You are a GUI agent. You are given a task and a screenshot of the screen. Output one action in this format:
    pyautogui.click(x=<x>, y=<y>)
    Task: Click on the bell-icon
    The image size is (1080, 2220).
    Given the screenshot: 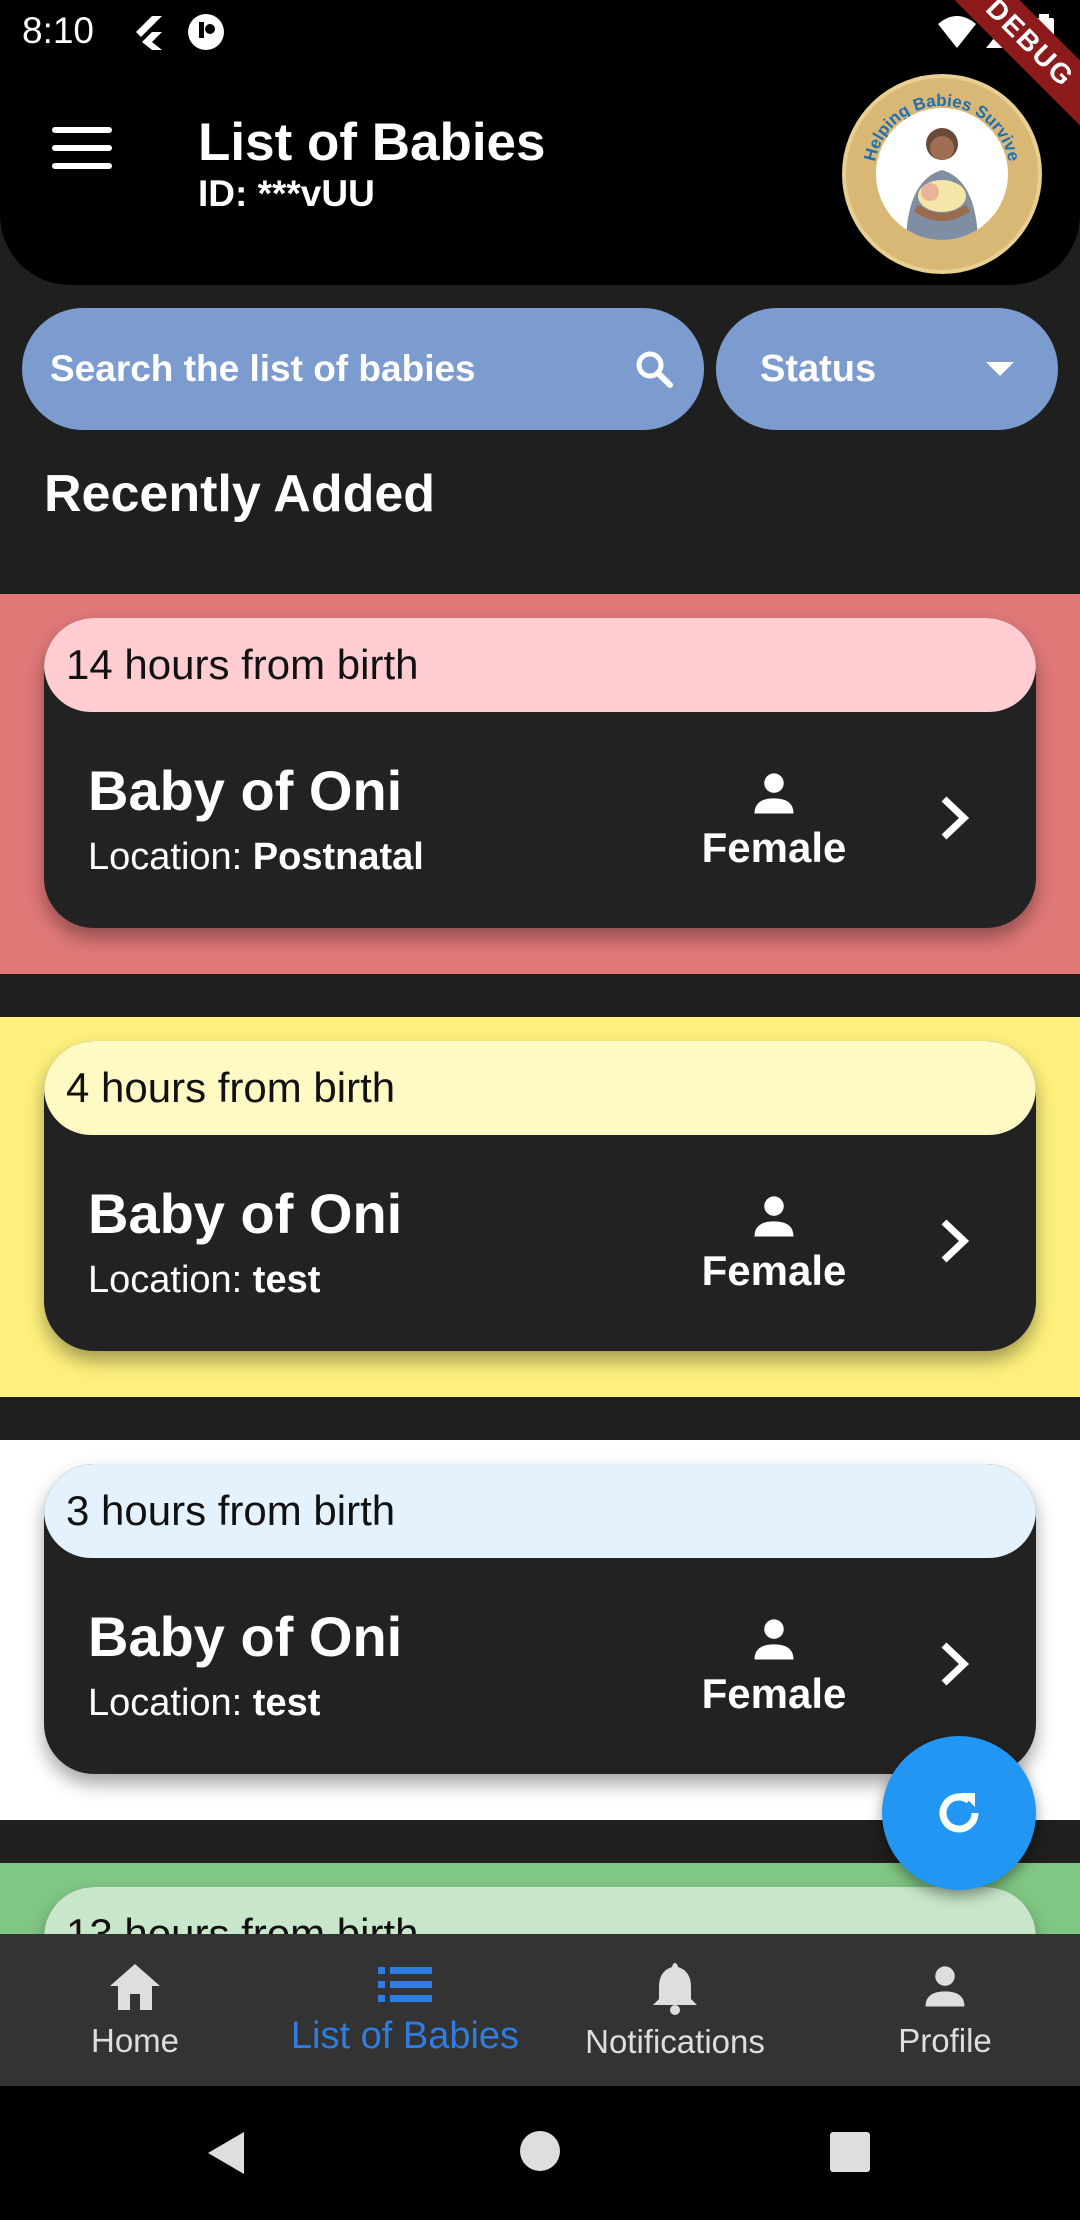 What is the action you would take?
    pyautogui.click(x=675, y=1989)
    